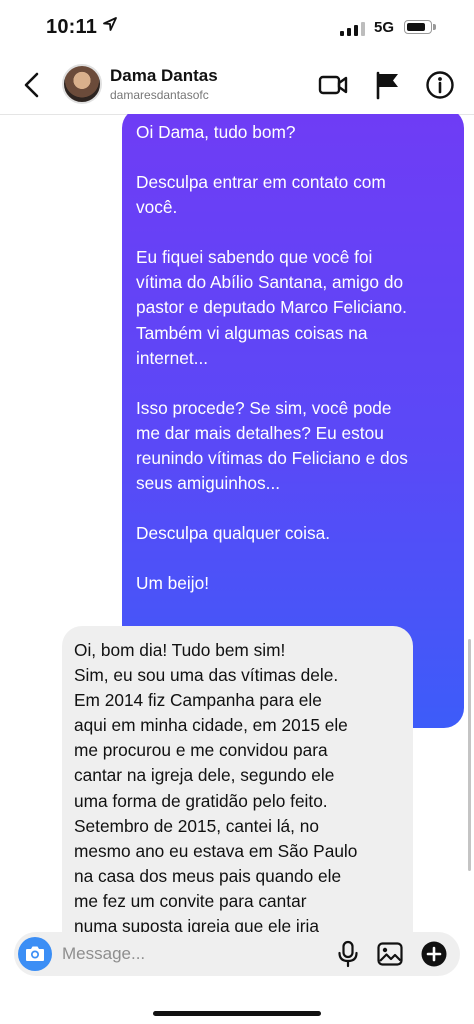 Image resolution: width=474 pixels, height=1024 pixels. What do you see at coordinates (348, 954) in the screenshot?
I see `microphone-icon` at bounding box center [348, 954].